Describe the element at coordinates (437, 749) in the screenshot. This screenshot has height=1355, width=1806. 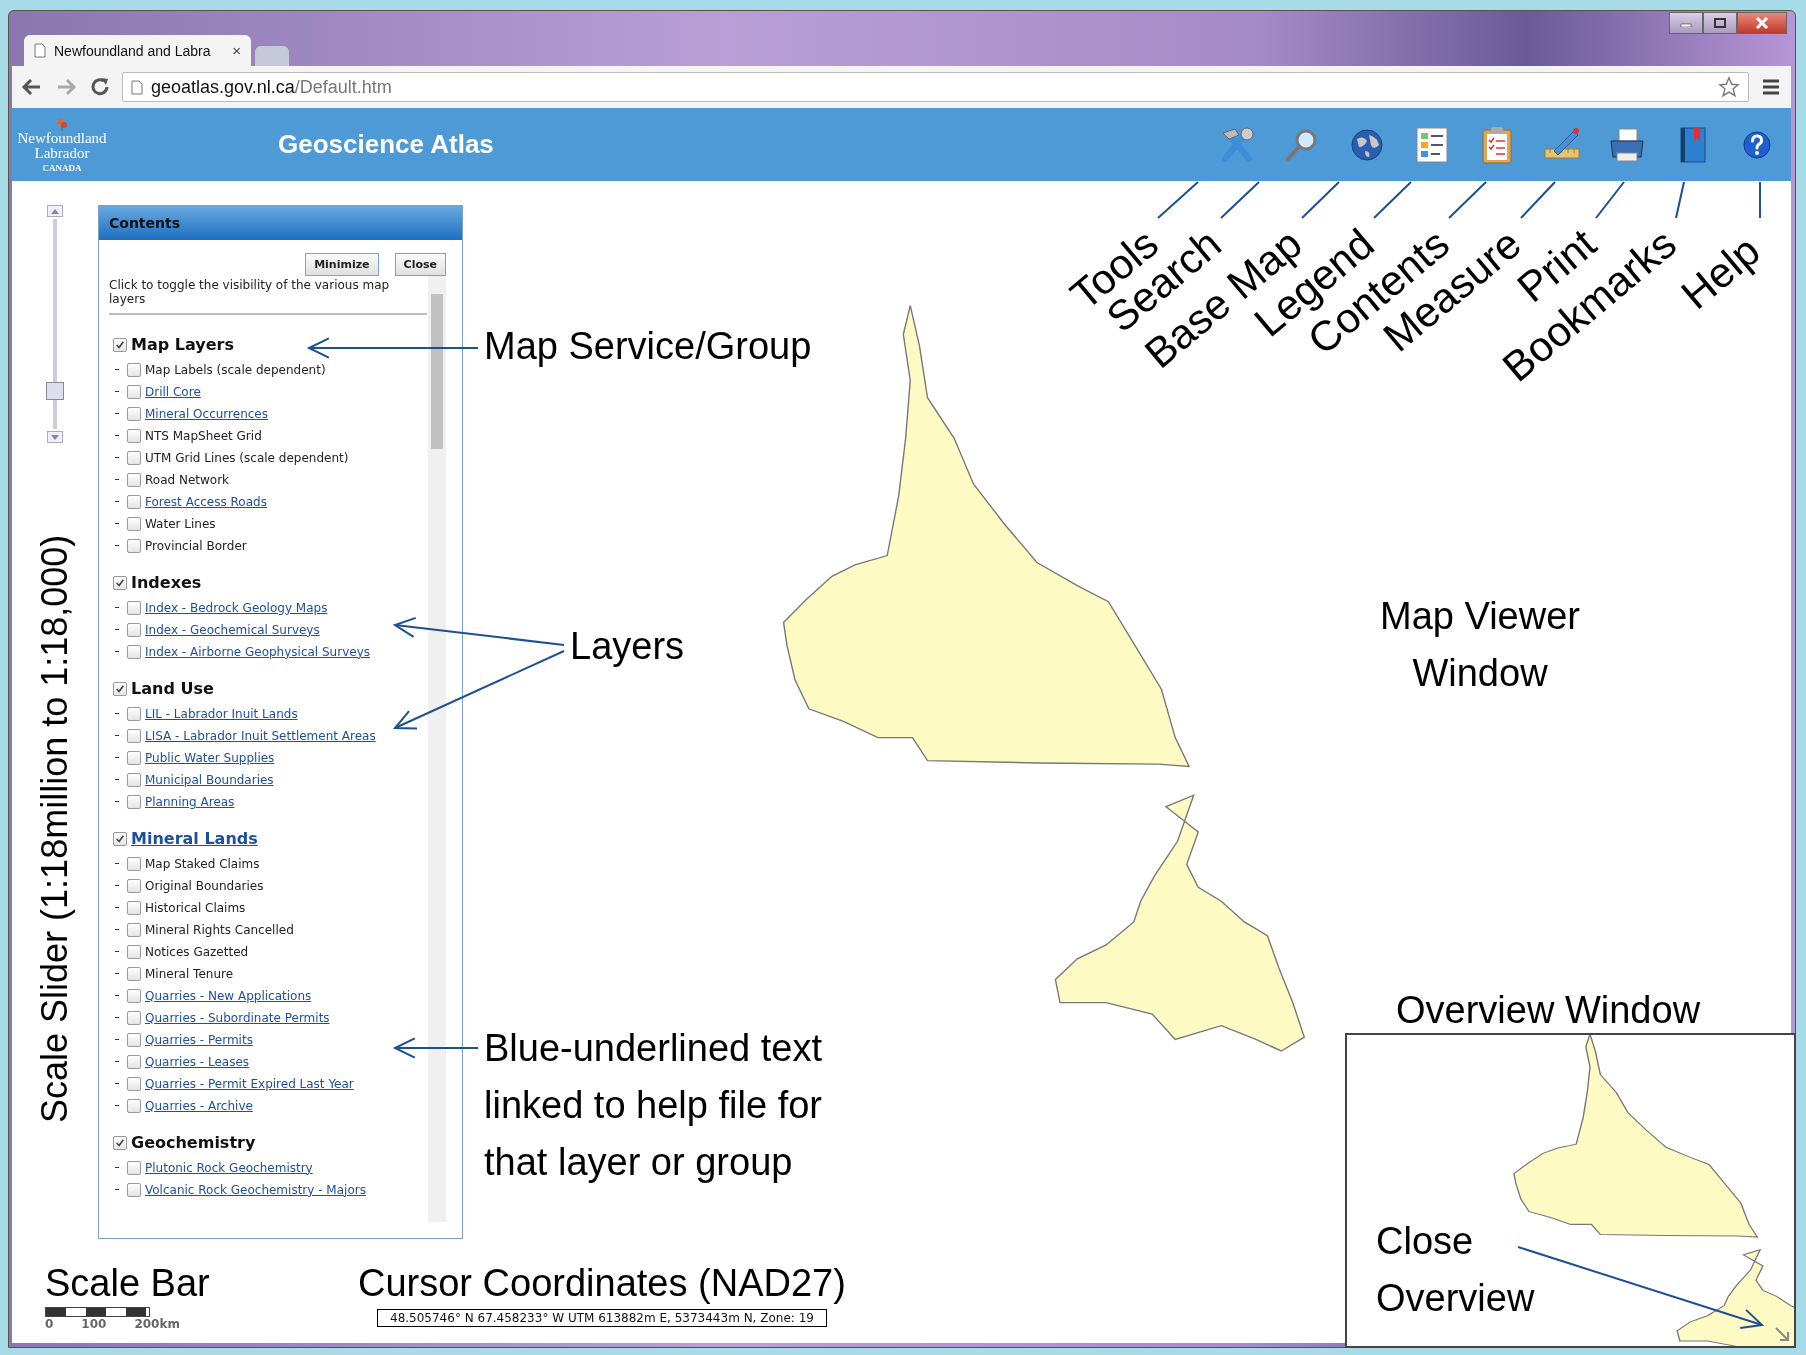
I see `scrollbar` at that location.